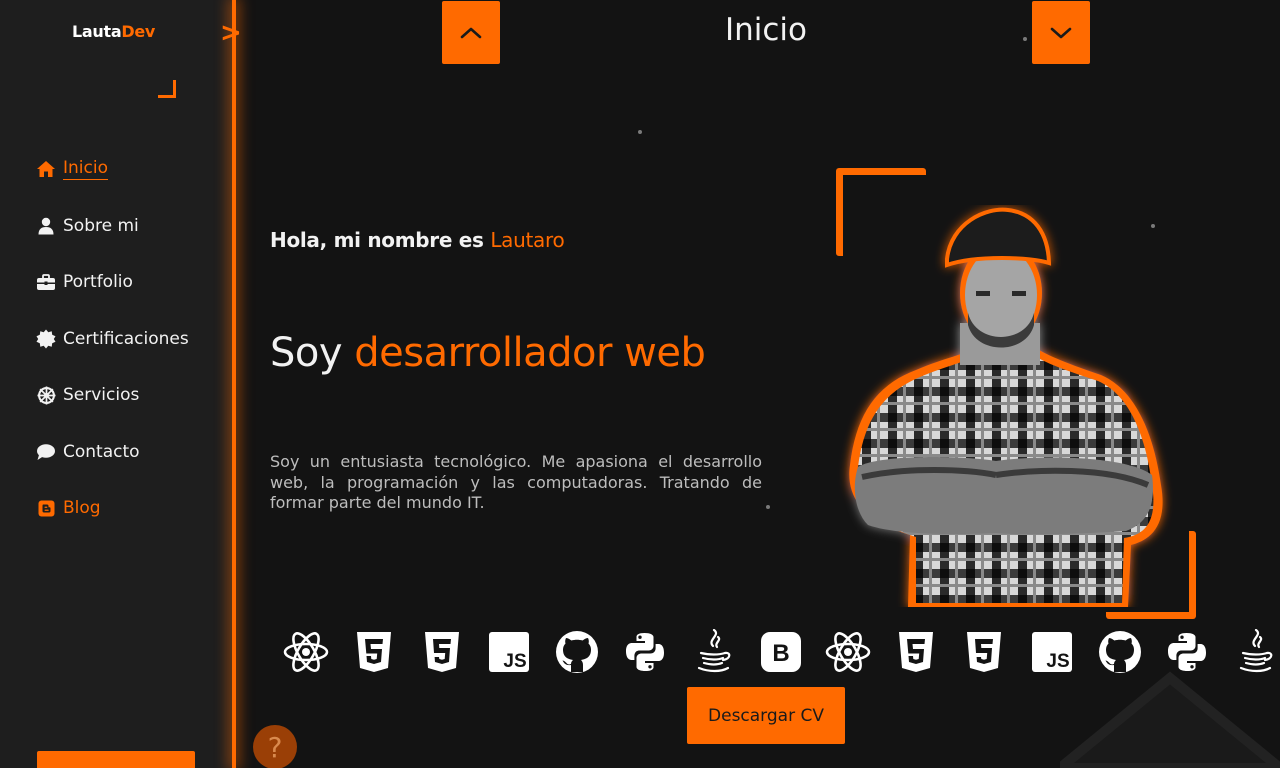 Image resolution: width=1280 pixels, height=768 pixels. What do you see at coordinates (312, 353) in the screenshot?
I see `headline-prefix: Soy` at bounding box center [312, 353].